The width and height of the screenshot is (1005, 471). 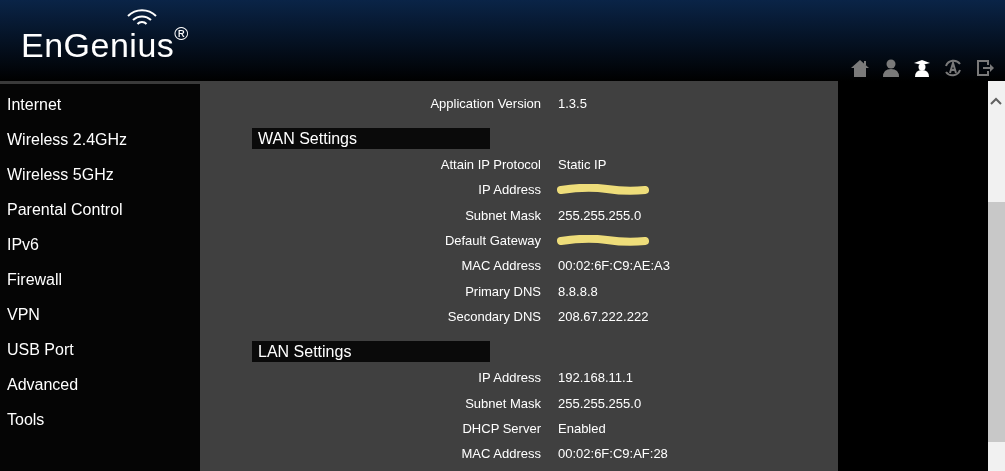 What do you see at coordinates (371, 139) in the screenshot?
I see `section-header: WAN Settings` at bounding box center [371, 139].